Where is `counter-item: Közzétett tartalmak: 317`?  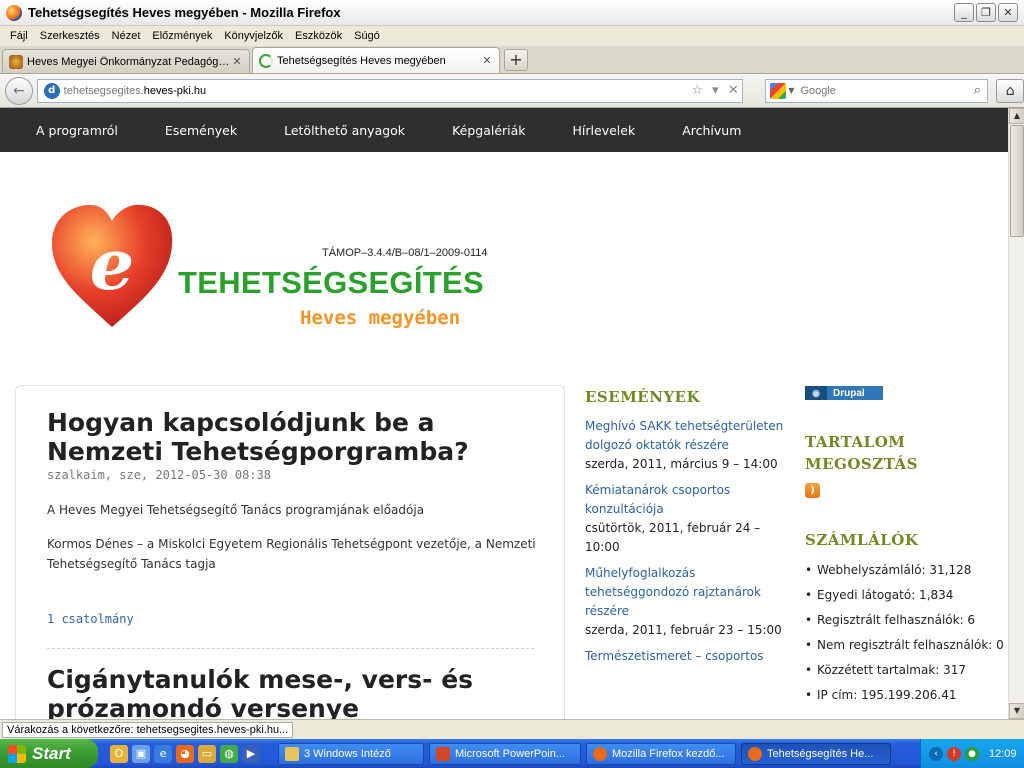
counter-item: Közzétett tartalmak: 317 is located at coordinates (905, 670).